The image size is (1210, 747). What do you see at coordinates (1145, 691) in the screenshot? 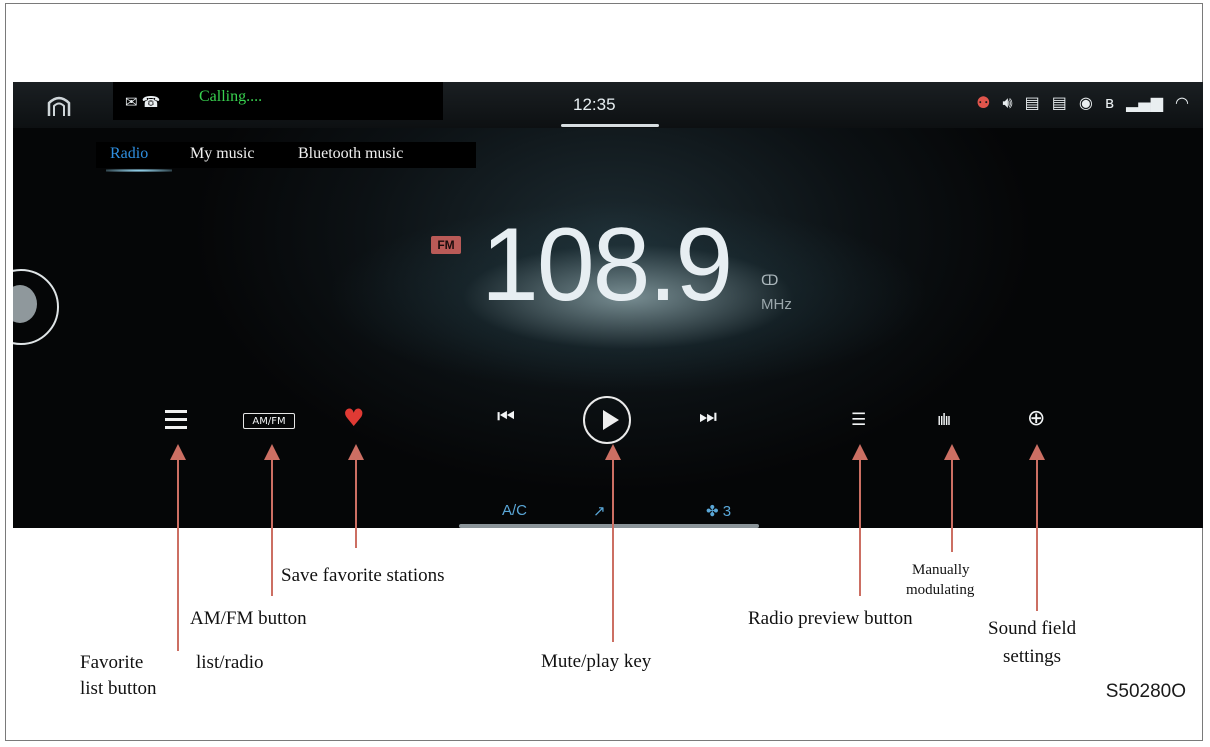
I see `figure-code: S50280O` at bounding box center [1145, 691].